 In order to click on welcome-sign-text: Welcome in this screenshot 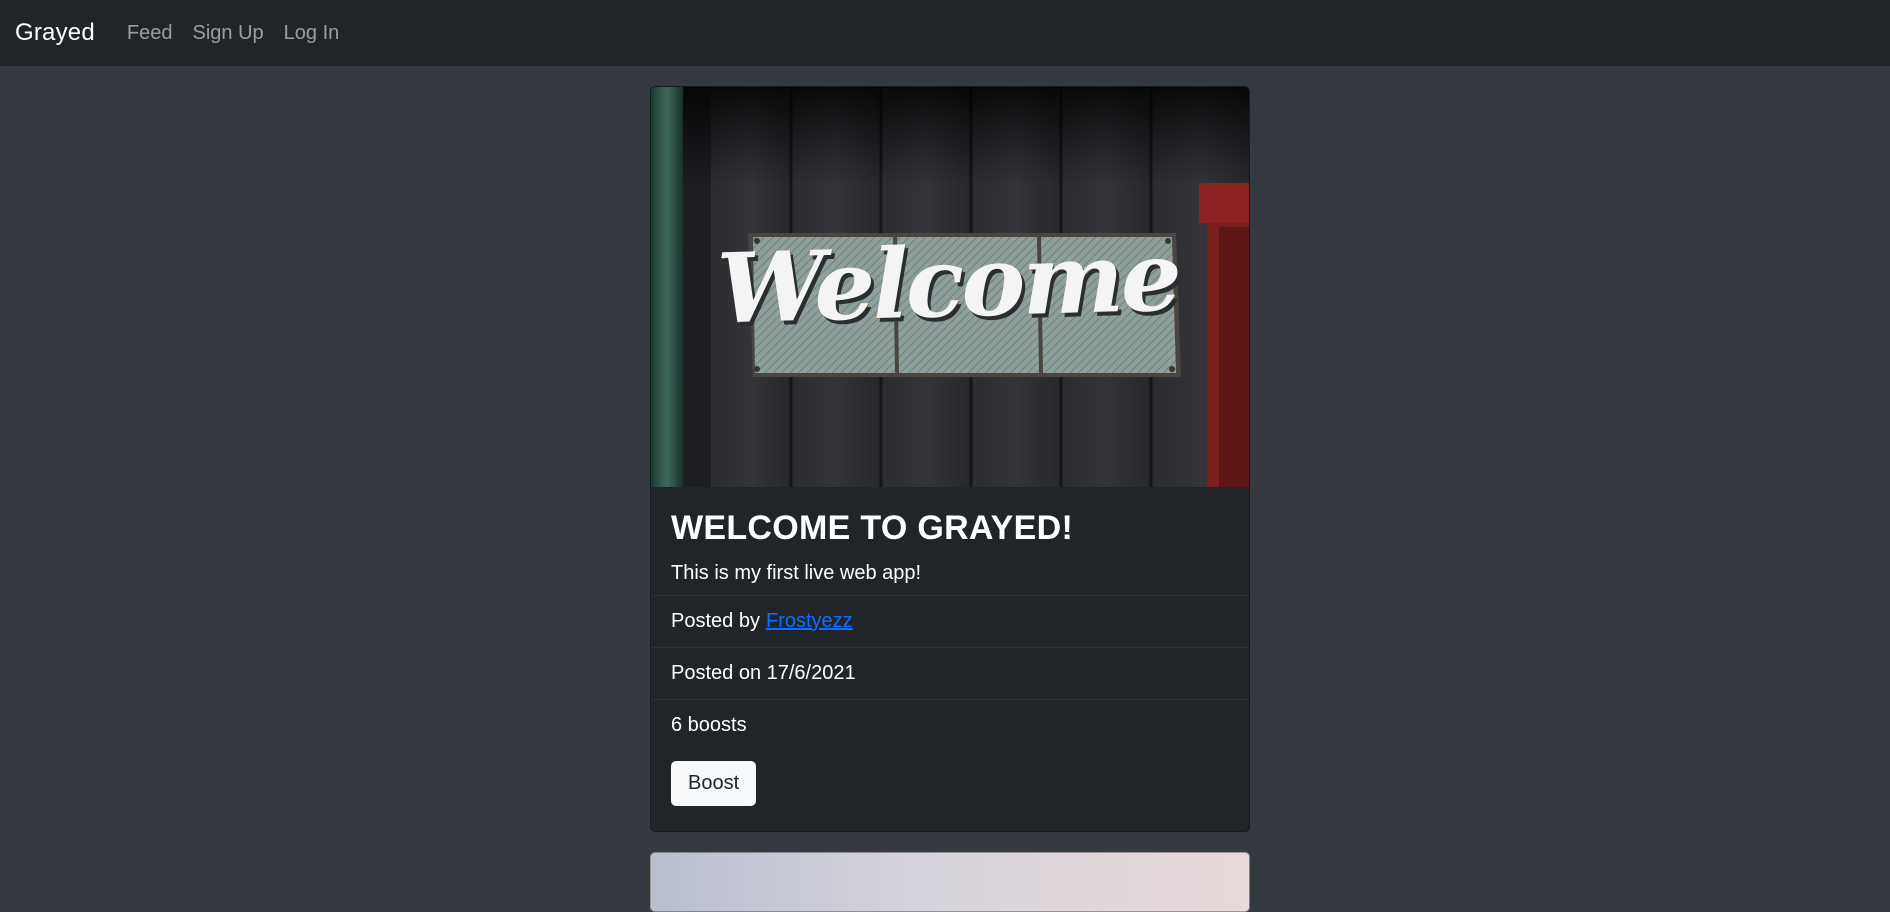, I will do `click(948, 282)`.